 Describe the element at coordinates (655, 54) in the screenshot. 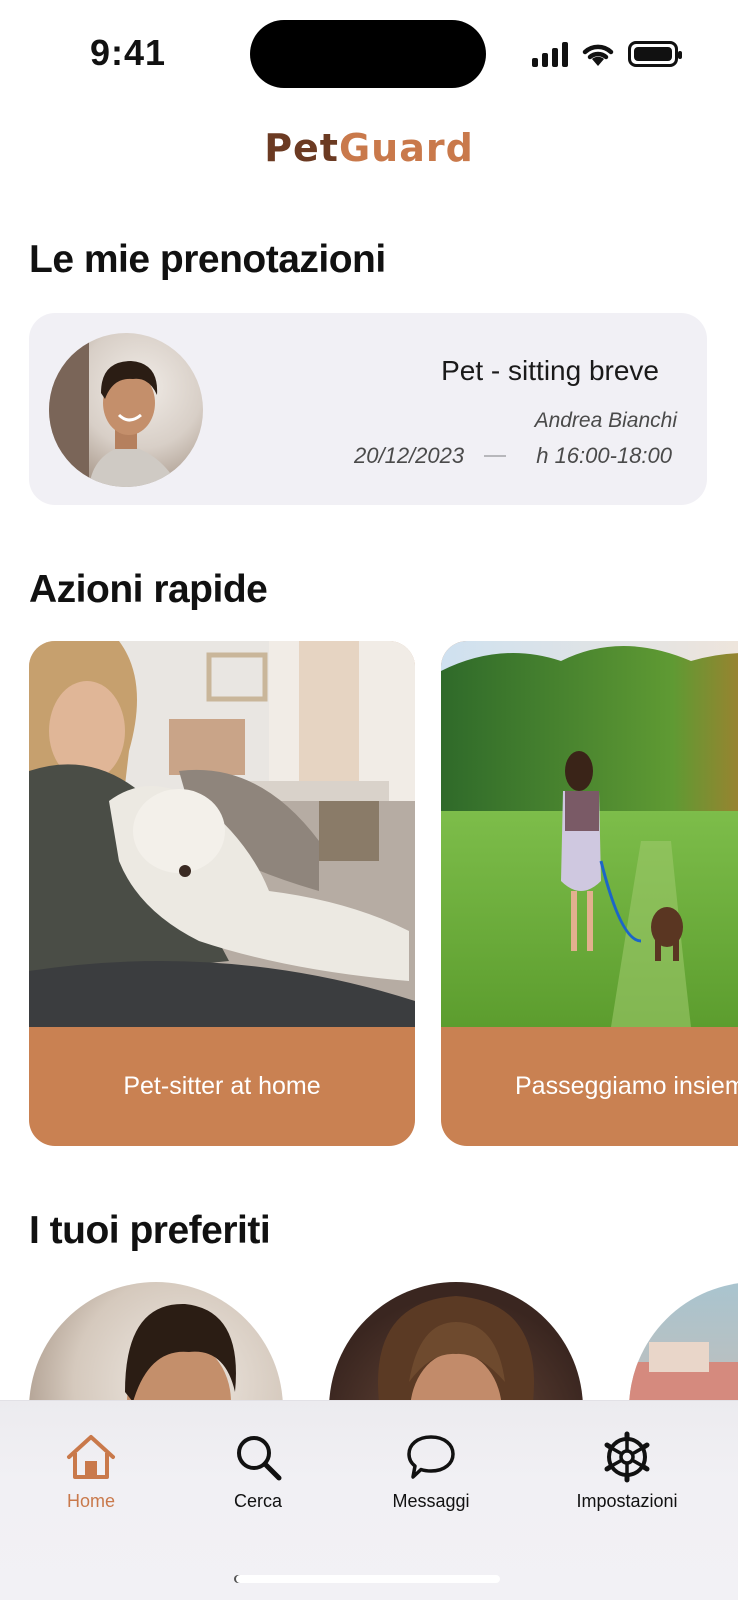

I see `battery-icon` at that location.